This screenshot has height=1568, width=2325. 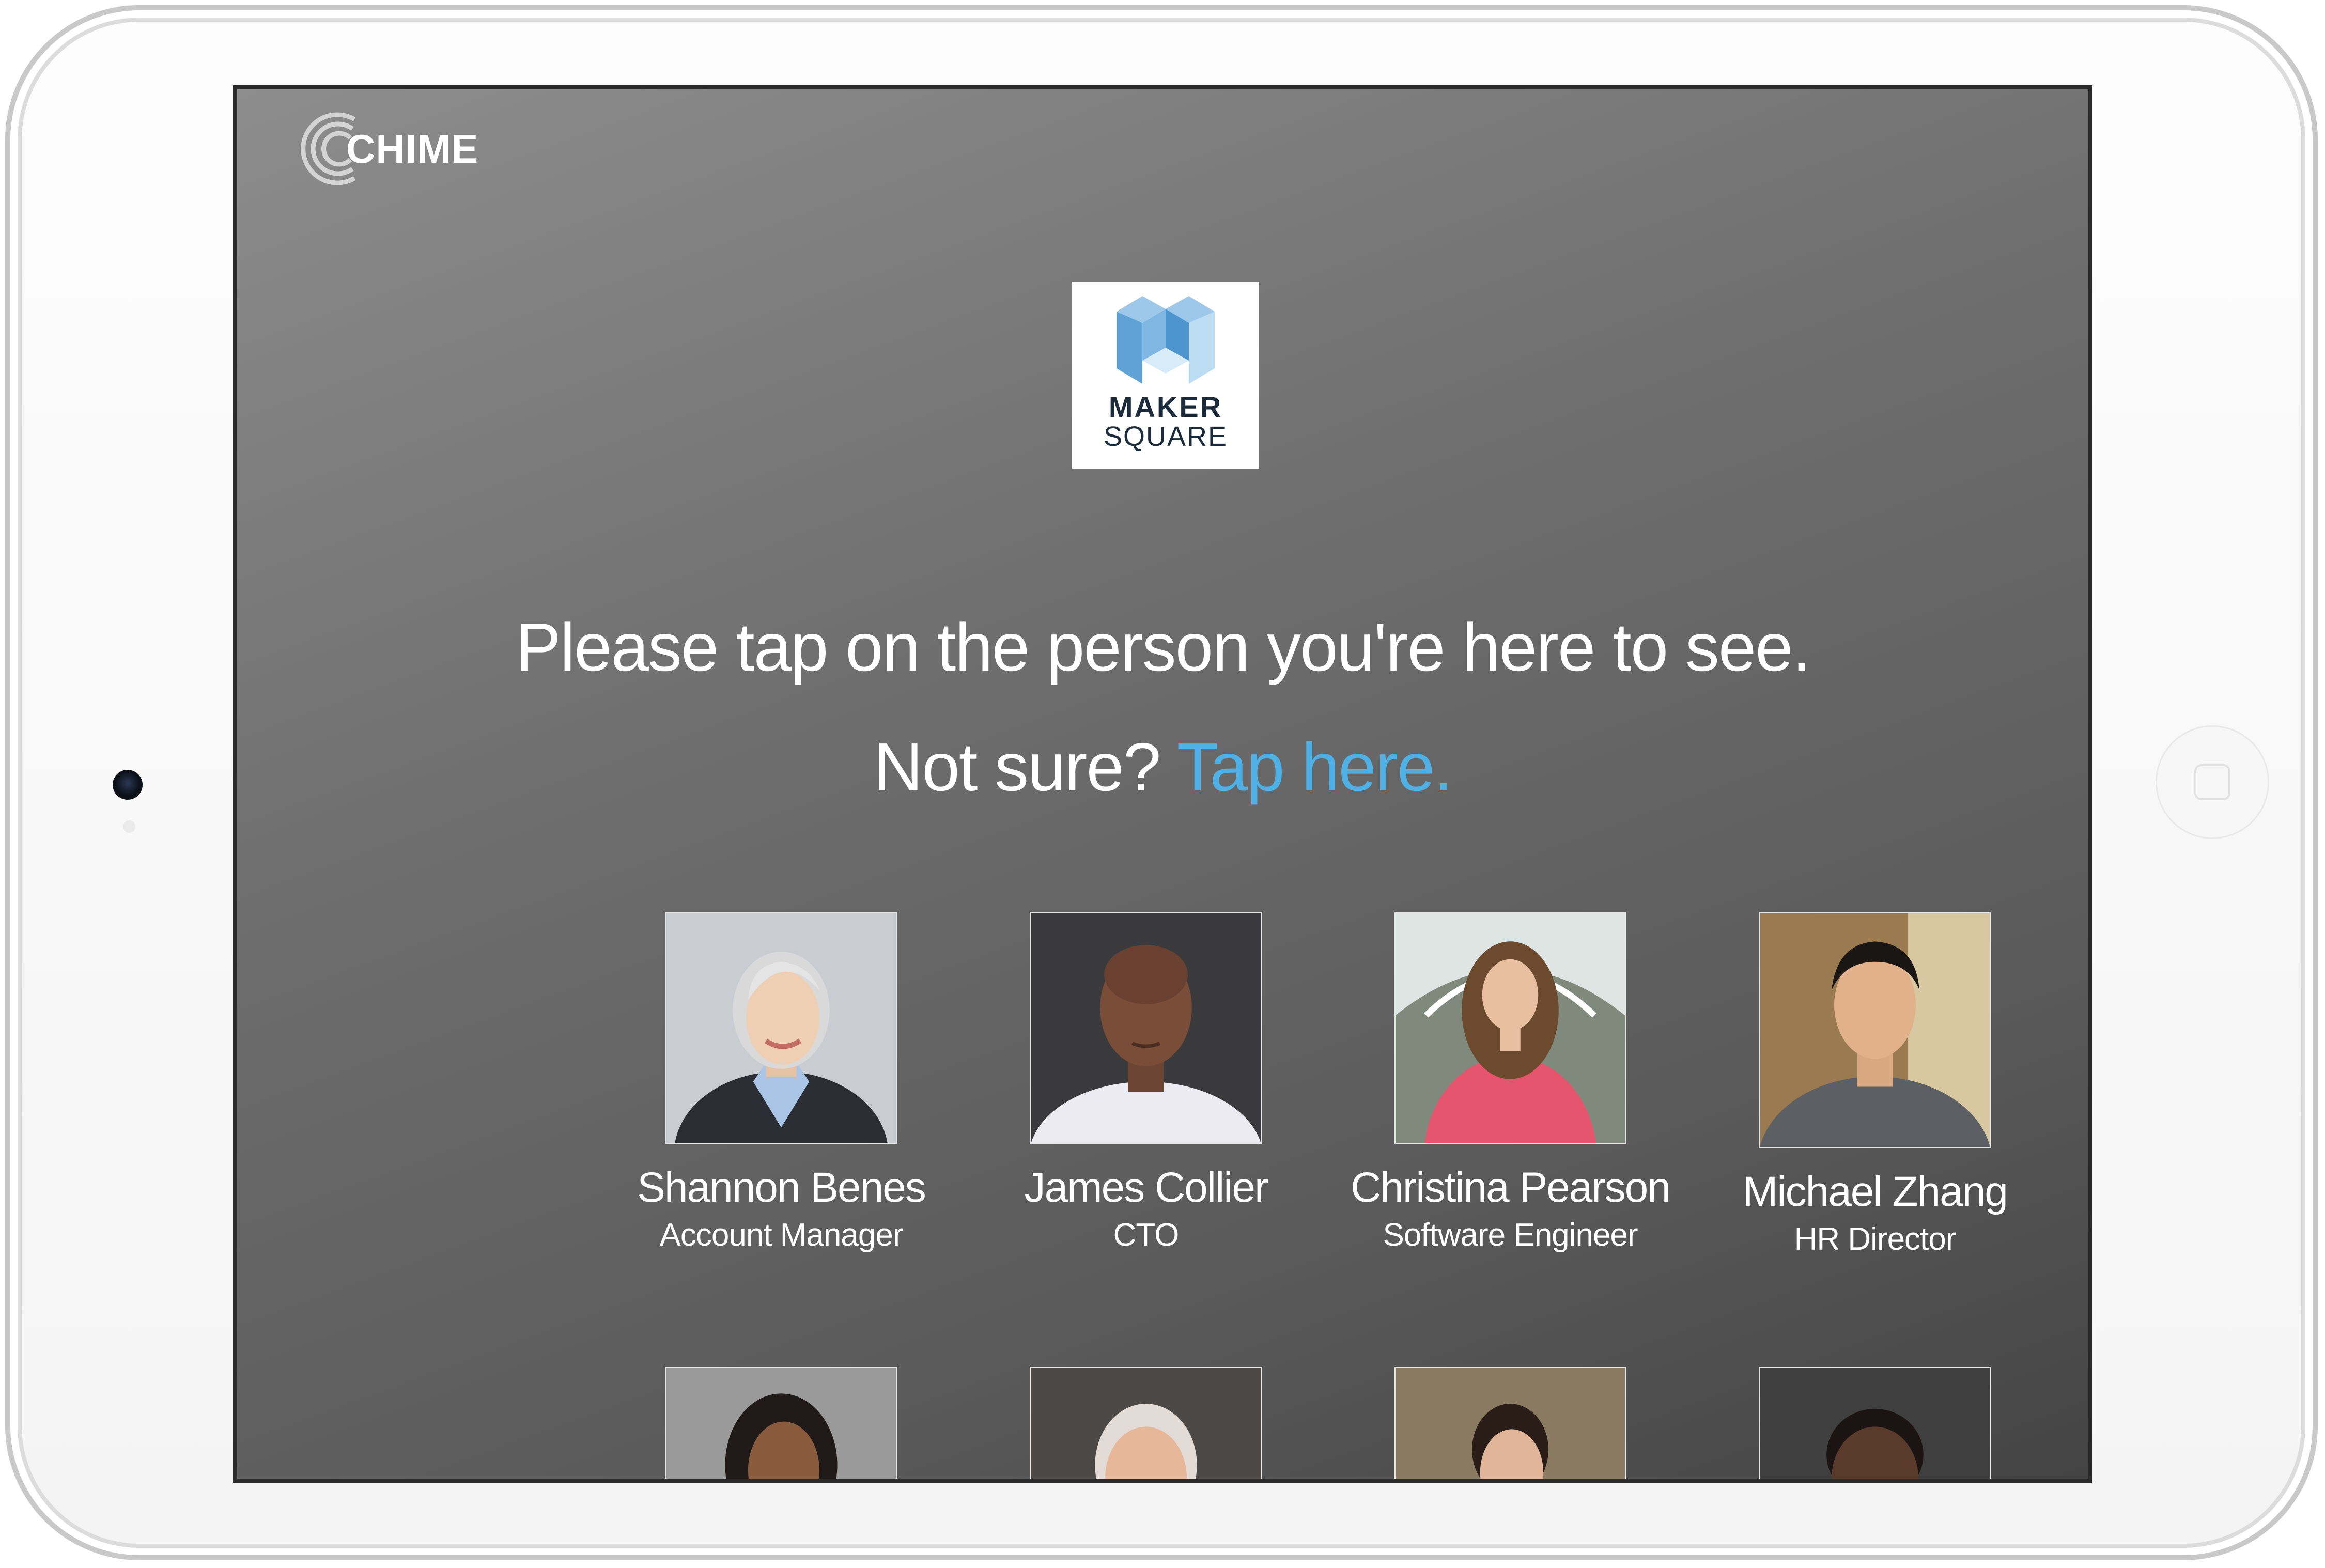 I want to click on person-title: HR Director, so click(x=1876, y=1239).